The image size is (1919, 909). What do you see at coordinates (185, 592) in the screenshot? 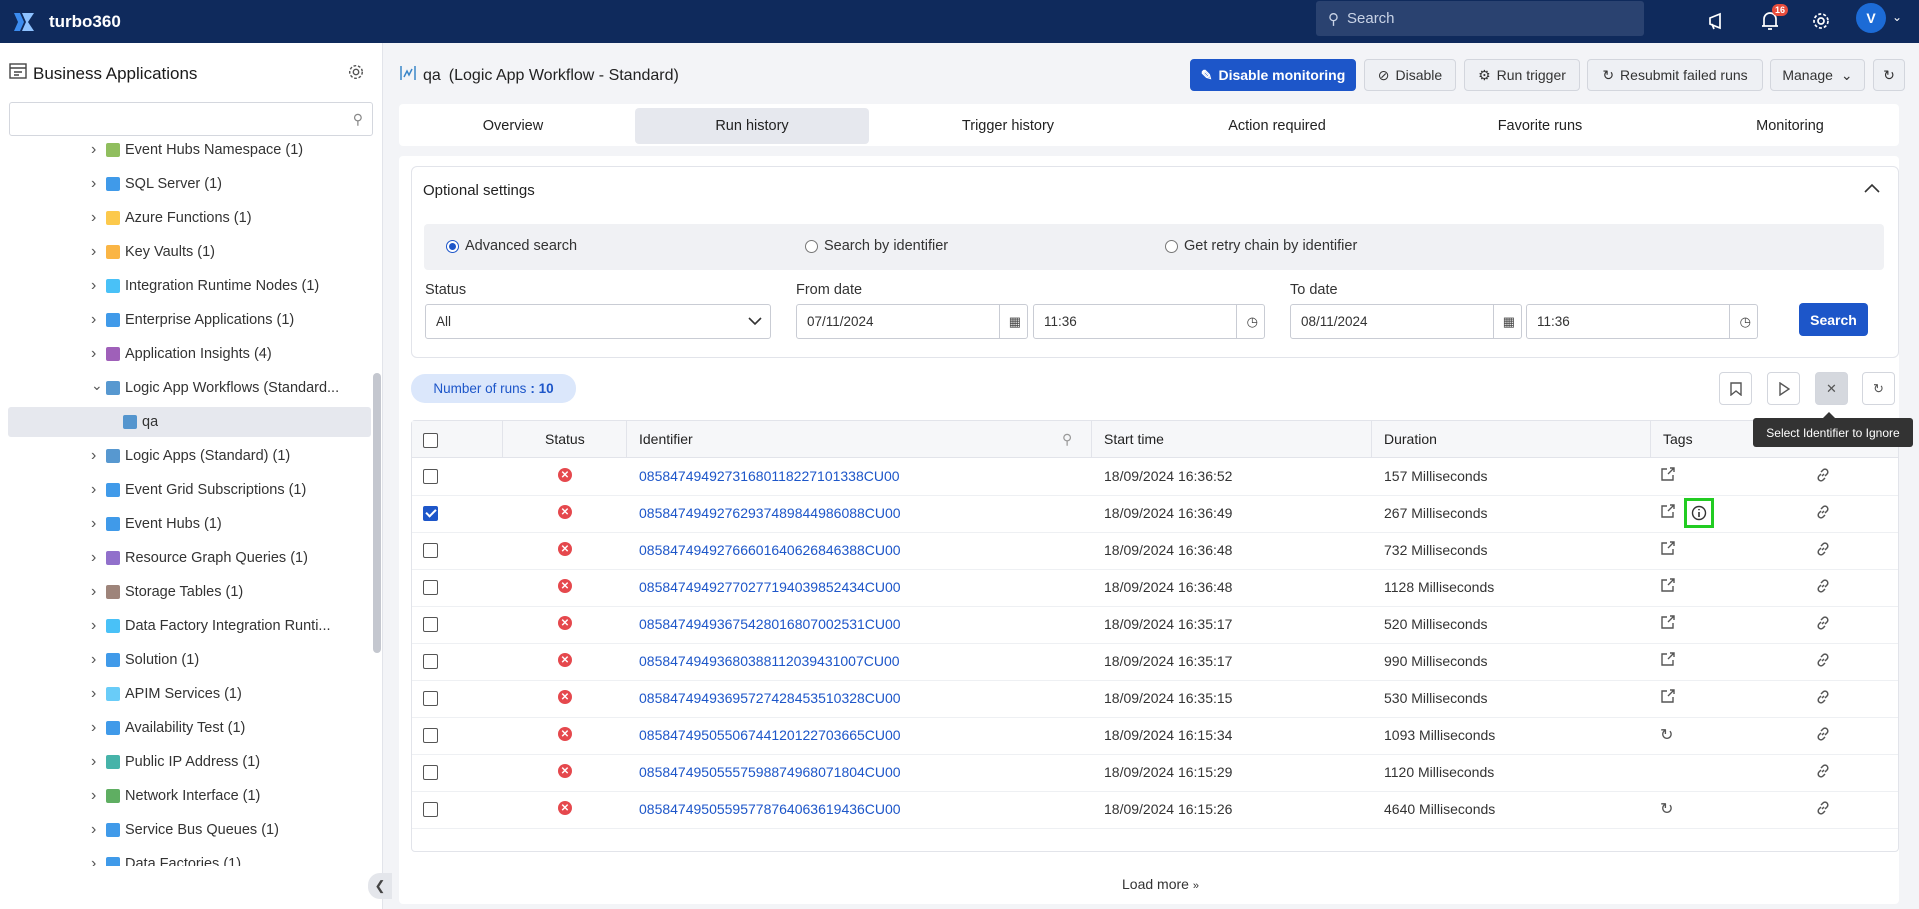
I see `sidebar-item: › Storage Tables (1)` at bounding box center [185, 592].